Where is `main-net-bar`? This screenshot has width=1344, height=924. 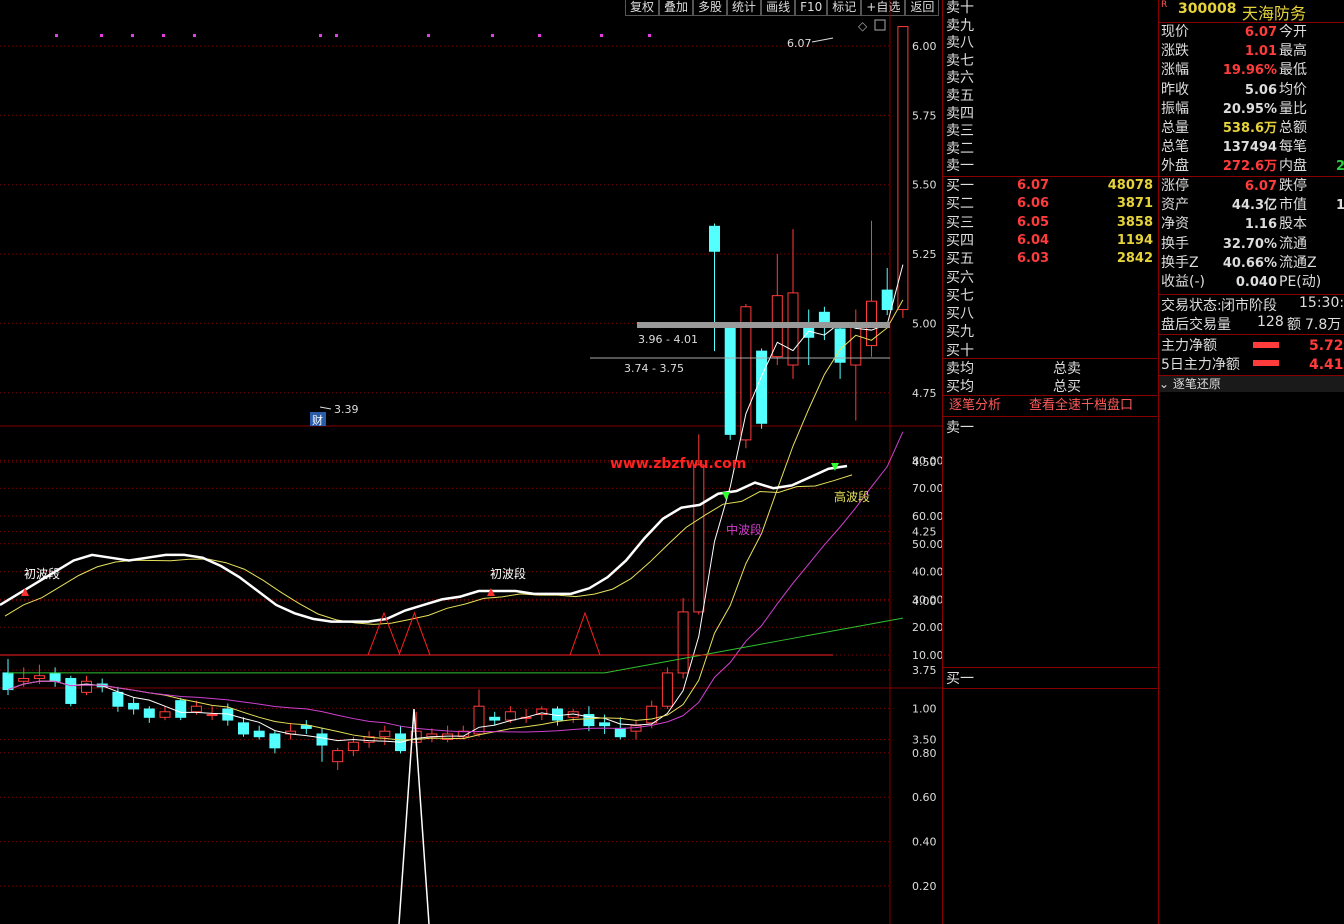
main-net-bar is located at coordinates (1266, 345).